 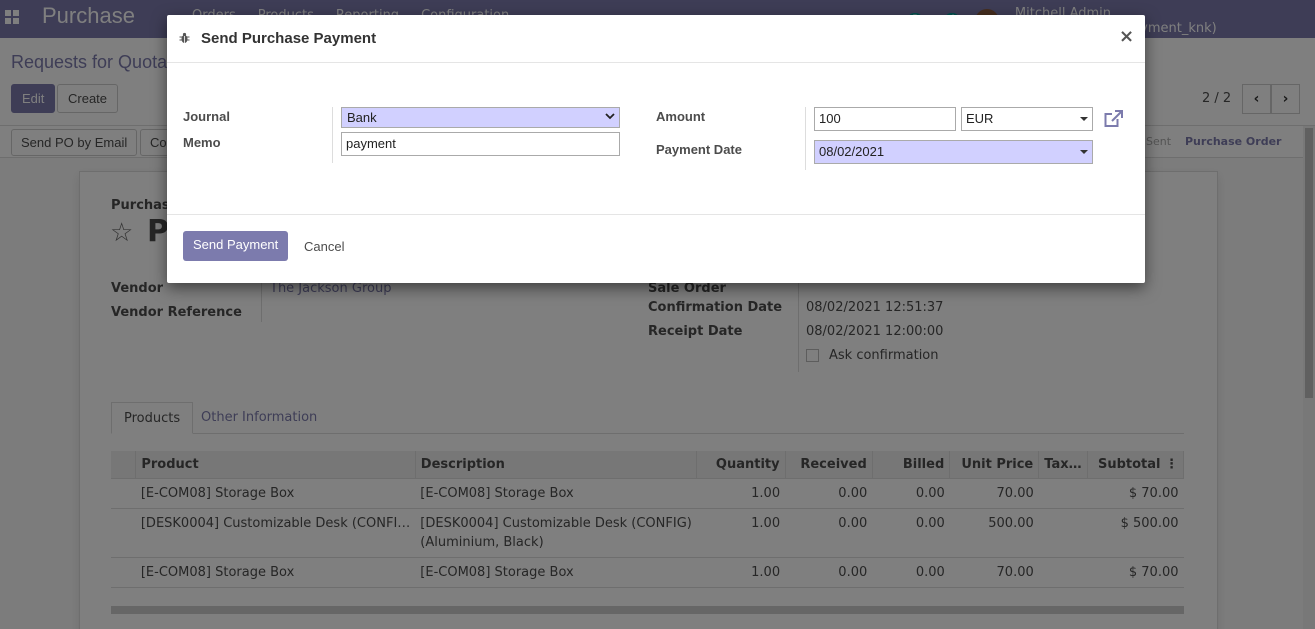 I want to click on chevron-down-icon, so click(x=610, y=116).